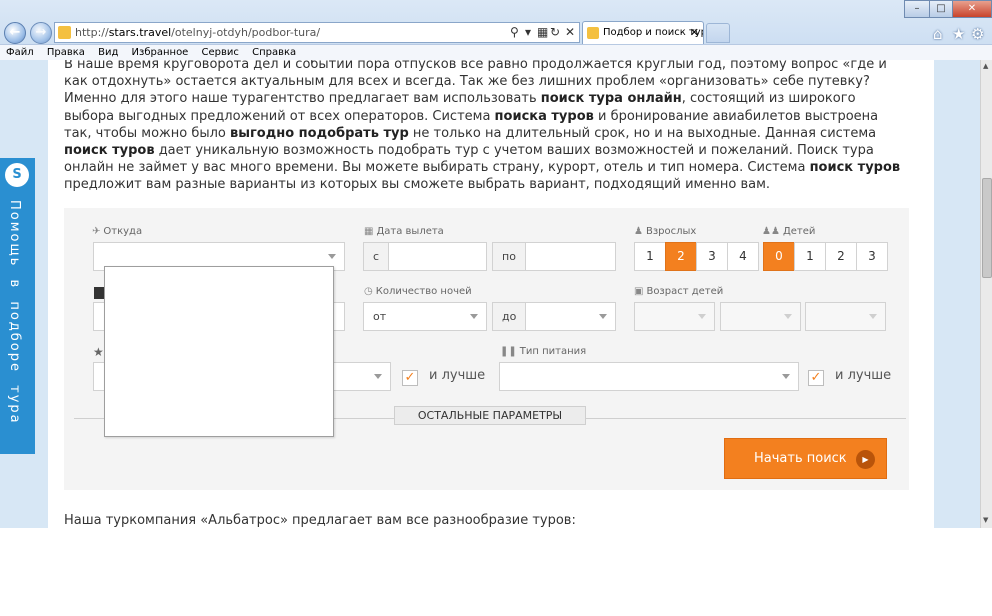  I want to click on scroll-up-arrow-icon: ▲, so click(985, 66).